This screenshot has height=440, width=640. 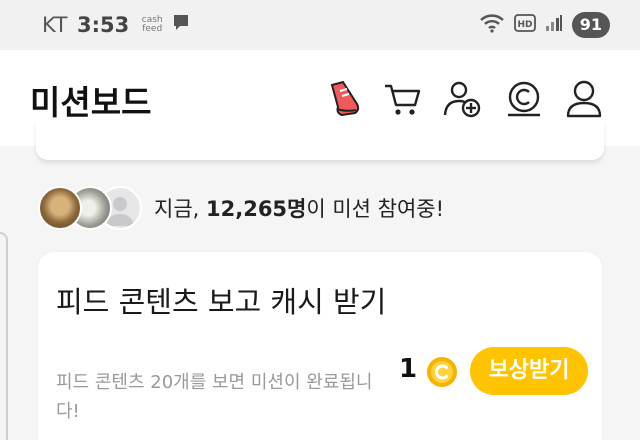 What do you see at coordinates (375, 209) in the screenshot?
I see `participants-suffix: 이 미션 참여중!` at bounding box center [375, 209].